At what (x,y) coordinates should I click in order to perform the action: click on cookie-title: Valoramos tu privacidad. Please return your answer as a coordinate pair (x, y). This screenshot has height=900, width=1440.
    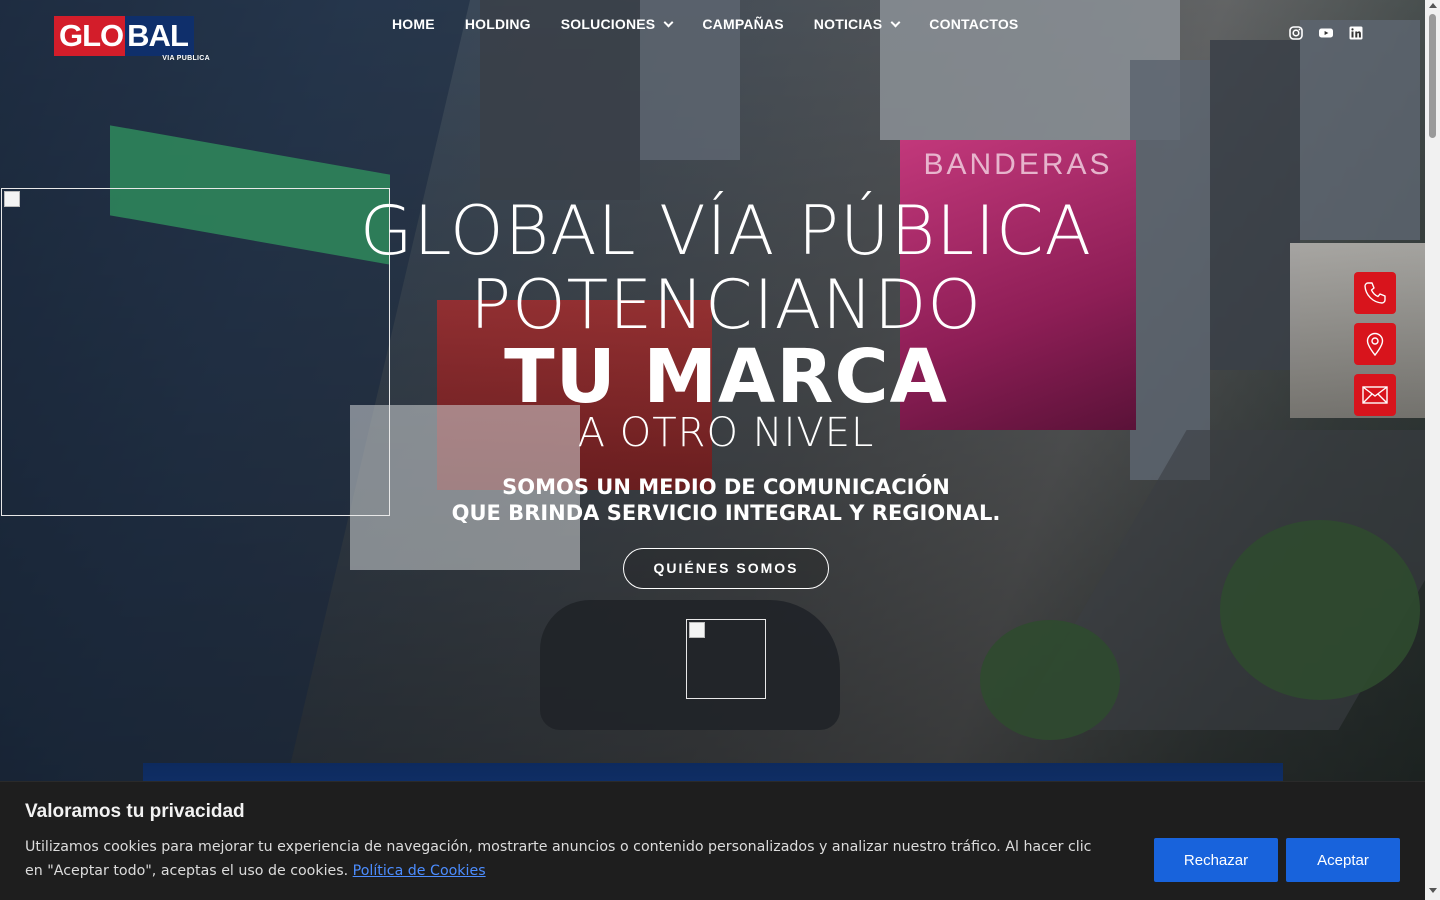
    Looking at the image, I should click on (135, 811).